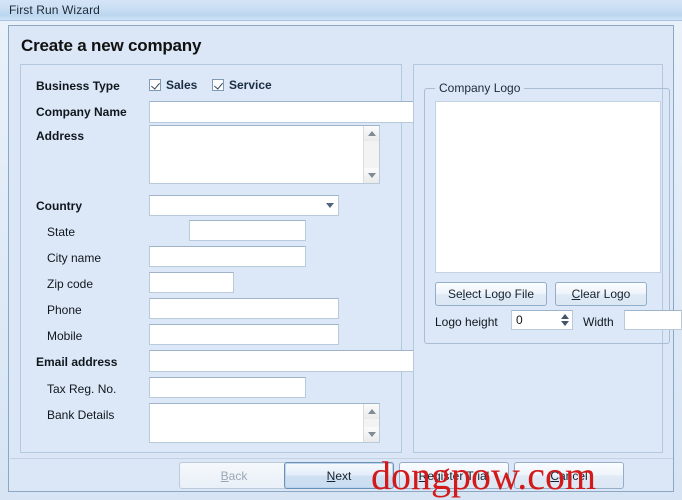 This screenshot has width=682, height=500. What do you see at coordinates (82, 389) in the screenshot?
I see `label-tax-reg-no: Tax Reg. No.` at bounding box center [82, 389].